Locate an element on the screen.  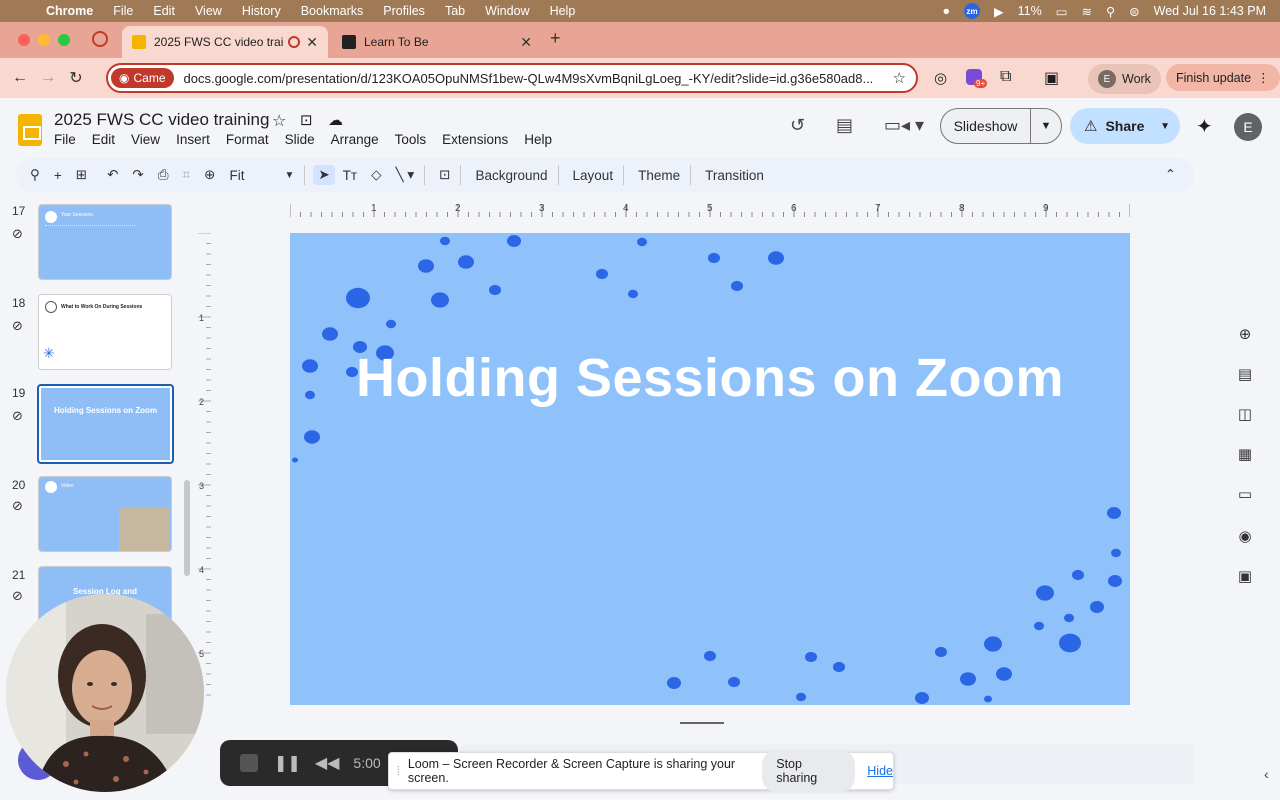
layout-button: Layout is located at coordinates (593, 175).